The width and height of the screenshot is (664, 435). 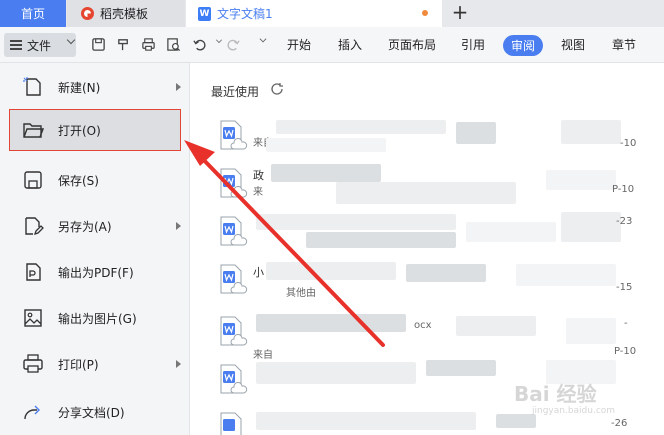 I want to click on format-painter-icon, so click(x=123, y=44).